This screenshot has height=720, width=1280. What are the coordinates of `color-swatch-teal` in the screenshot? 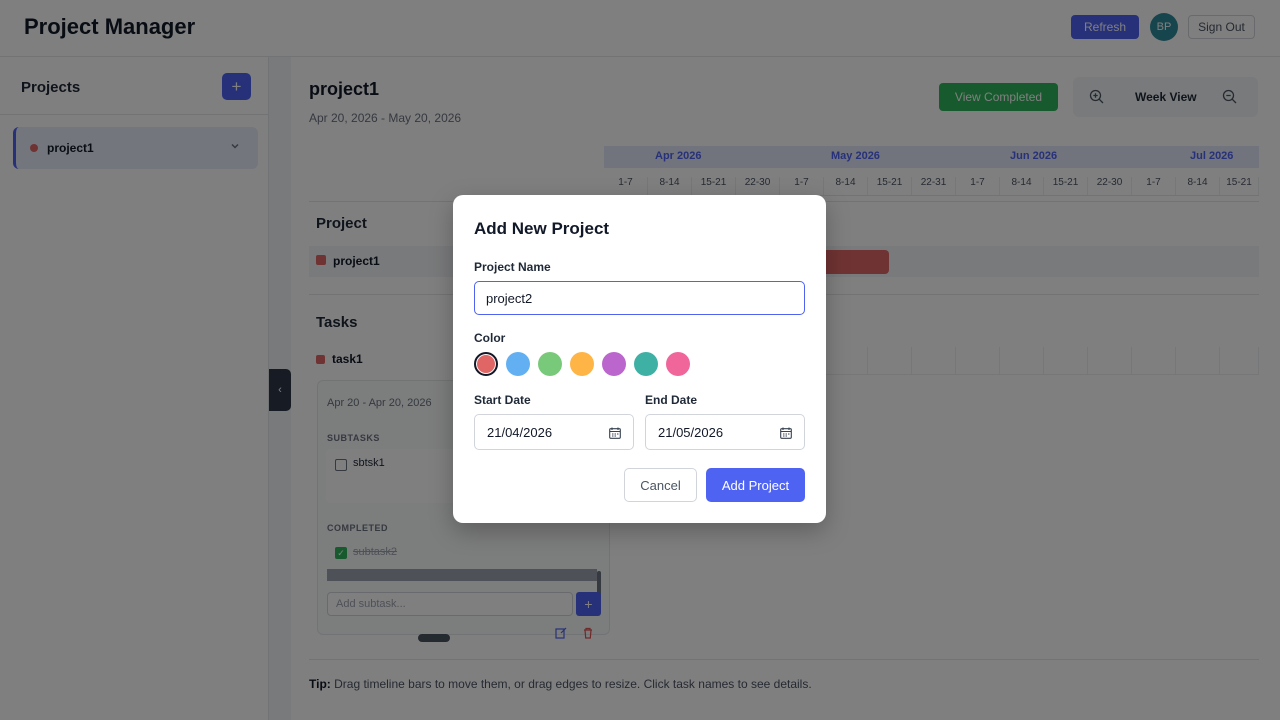 It's located at (646, 364).